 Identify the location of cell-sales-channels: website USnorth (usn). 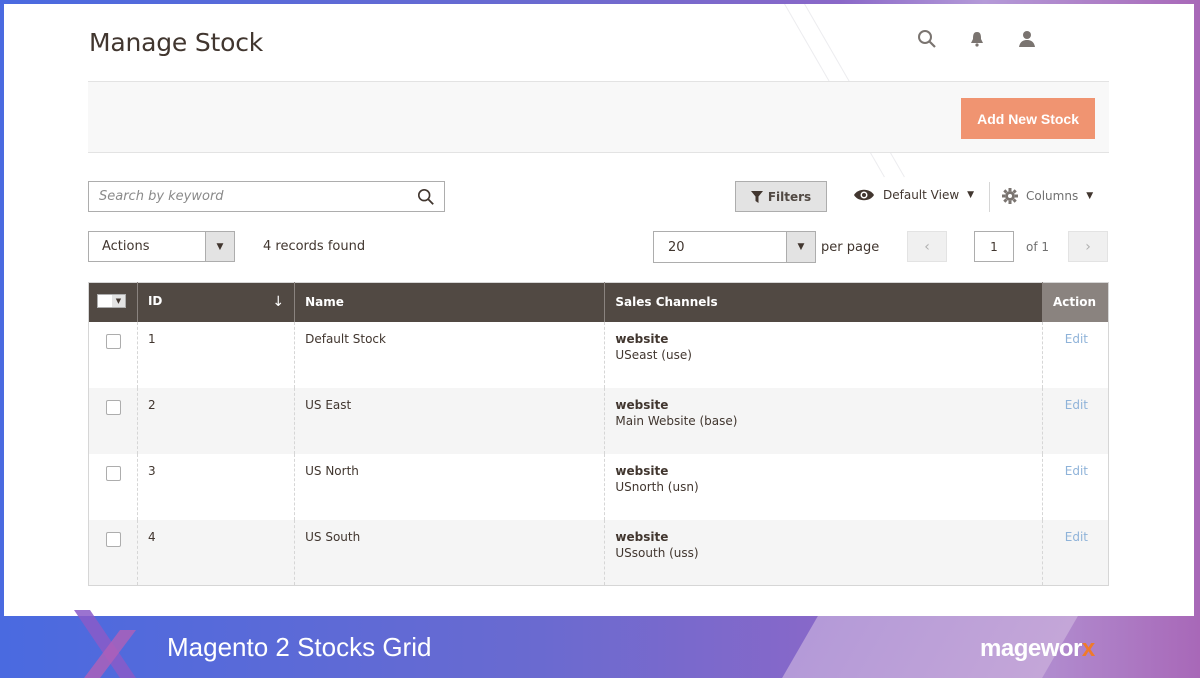
(823, 486).